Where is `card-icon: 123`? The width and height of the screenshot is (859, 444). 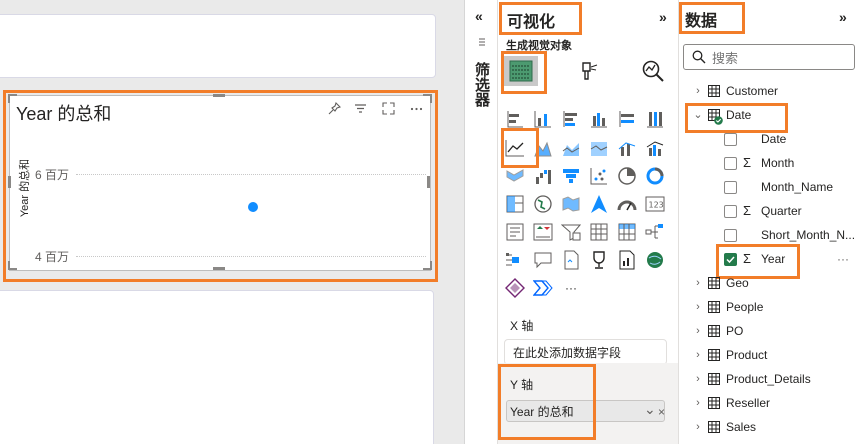
card-icon: 123 is located at coordinates (655, 204).